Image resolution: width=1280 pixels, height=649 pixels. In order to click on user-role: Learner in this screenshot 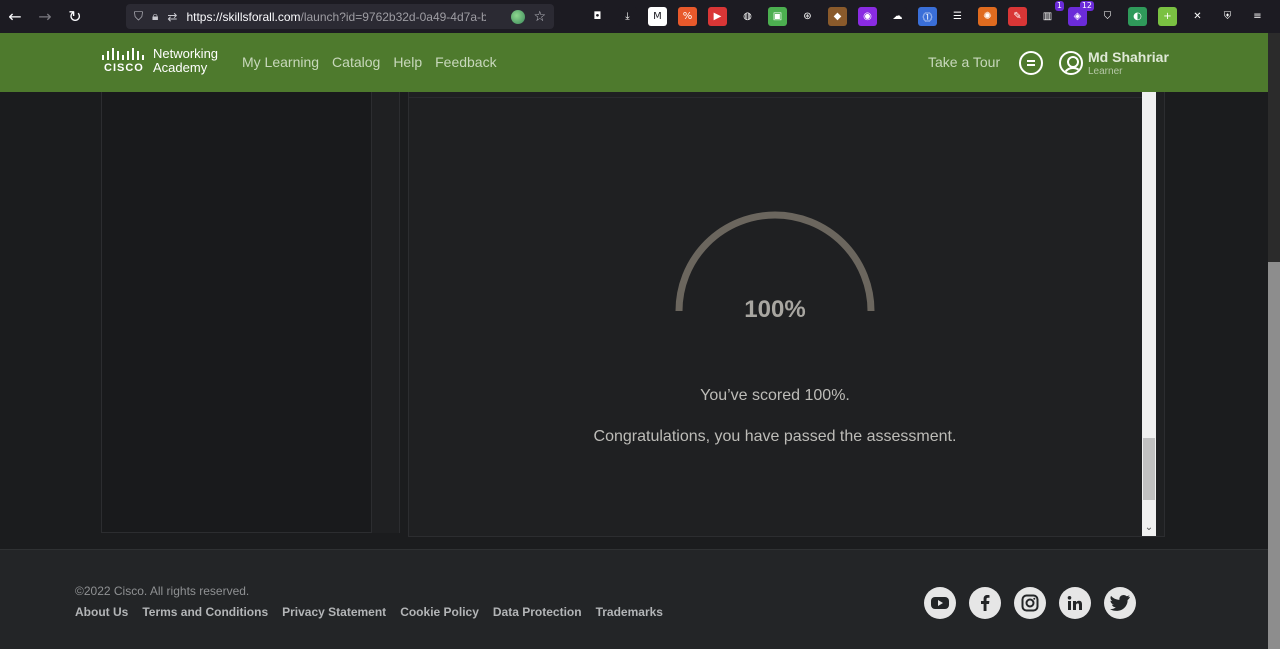, I will do `click(1105, 71)`.